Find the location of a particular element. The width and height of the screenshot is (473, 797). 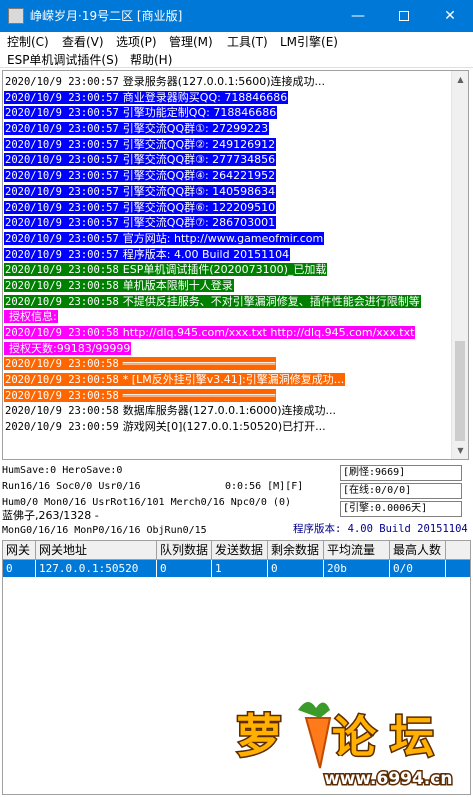

scroll-up-icon: ▲ is located at coordinates (460, 79).